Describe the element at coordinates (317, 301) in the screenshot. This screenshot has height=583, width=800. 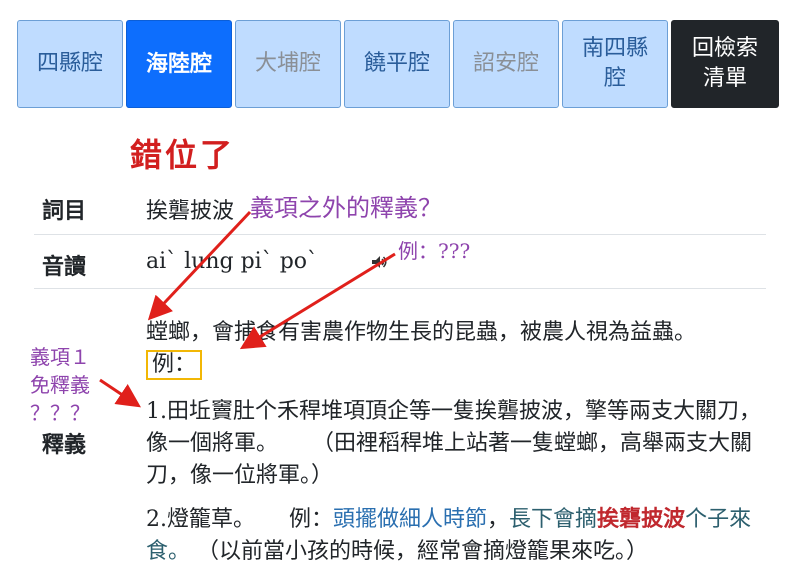
I see `arrow-to-example` at that location.